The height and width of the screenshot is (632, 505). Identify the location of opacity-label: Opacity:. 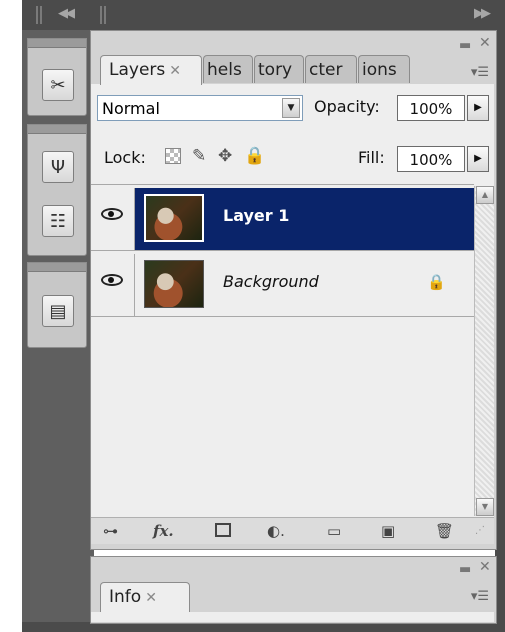
(347, 106).